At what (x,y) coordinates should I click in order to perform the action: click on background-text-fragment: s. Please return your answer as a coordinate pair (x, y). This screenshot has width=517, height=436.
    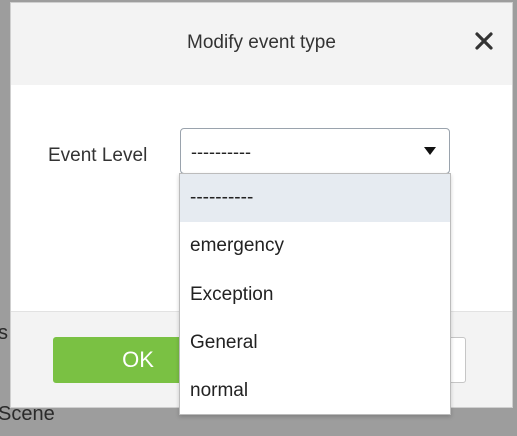
    Looking at the image, I should click on (4, 333).